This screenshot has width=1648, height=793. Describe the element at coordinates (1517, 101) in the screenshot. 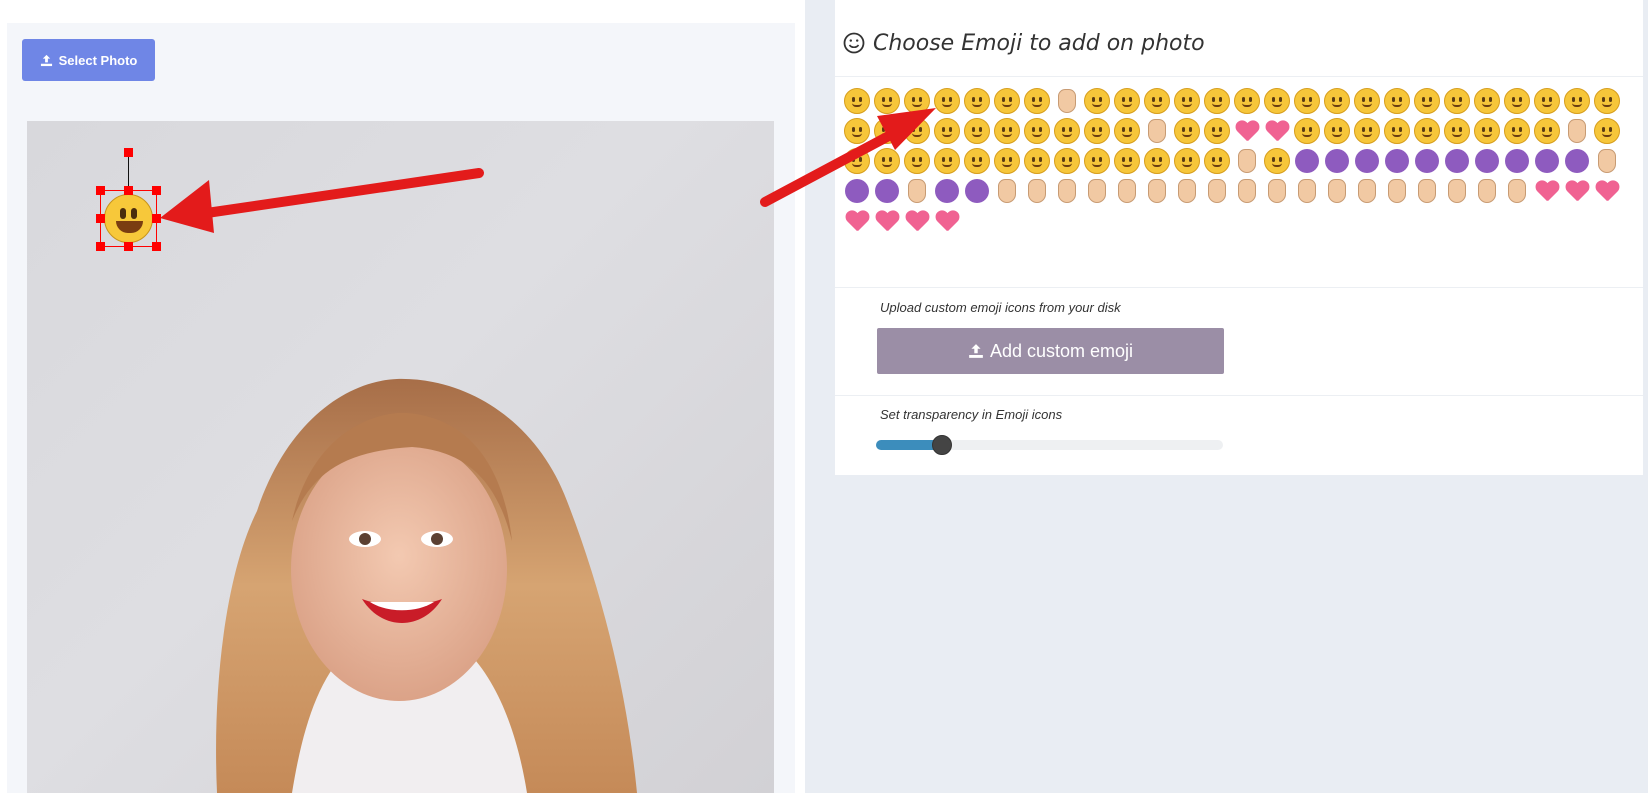

I see `emoji-nerd-face` at that location.